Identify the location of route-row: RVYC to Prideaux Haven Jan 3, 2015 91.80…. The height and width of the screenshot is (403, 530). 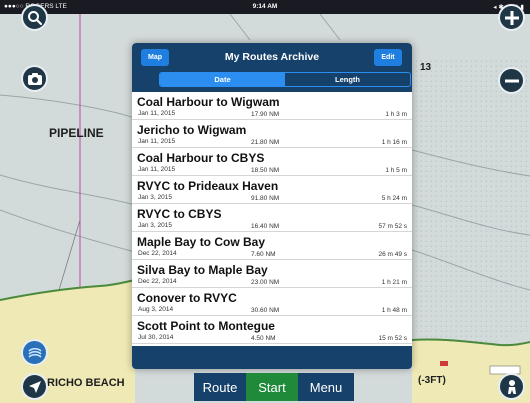
(272, 190).